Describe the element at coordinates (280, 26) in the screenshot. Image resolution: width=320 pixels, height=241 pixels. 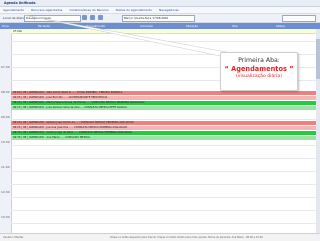
I see `header-status: Status` at that location.